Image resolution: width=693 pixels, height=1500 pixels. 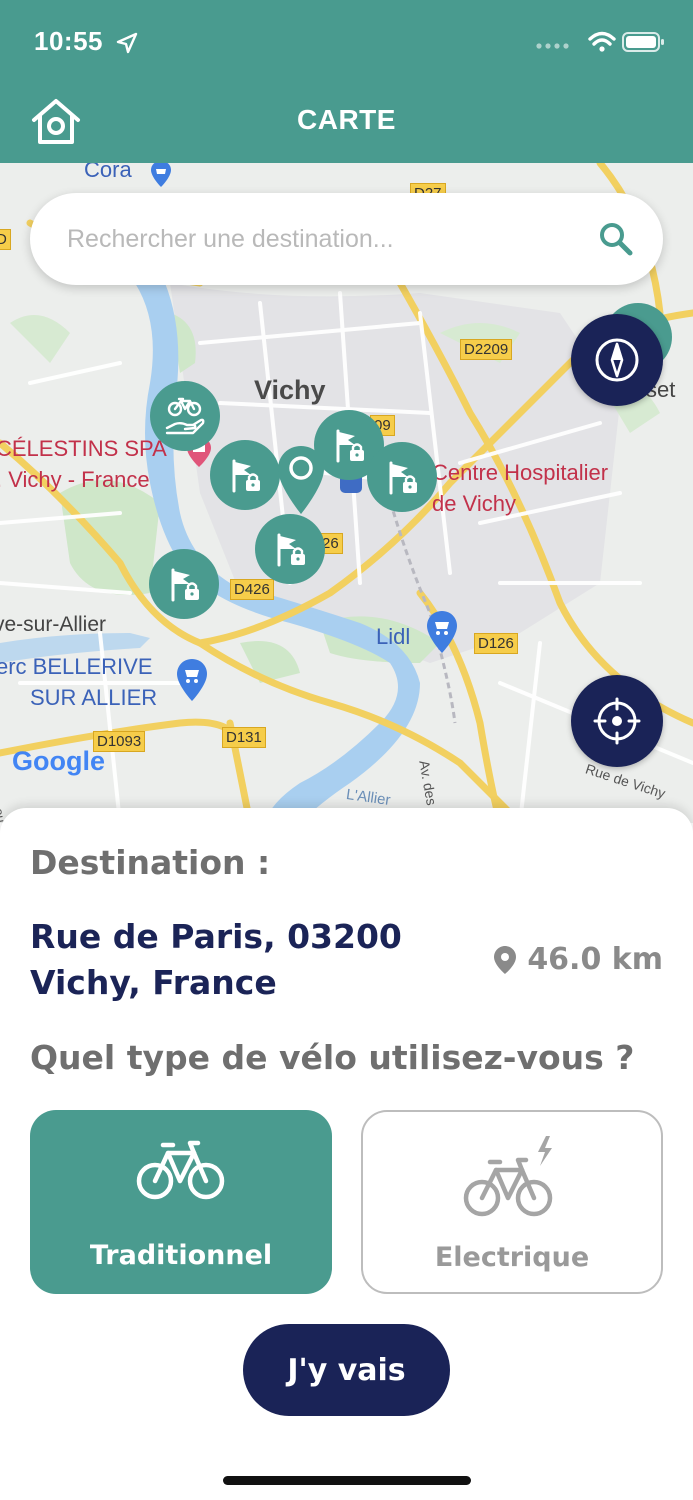 I want to click on google-logo: Google, so click(x=58, y=761).